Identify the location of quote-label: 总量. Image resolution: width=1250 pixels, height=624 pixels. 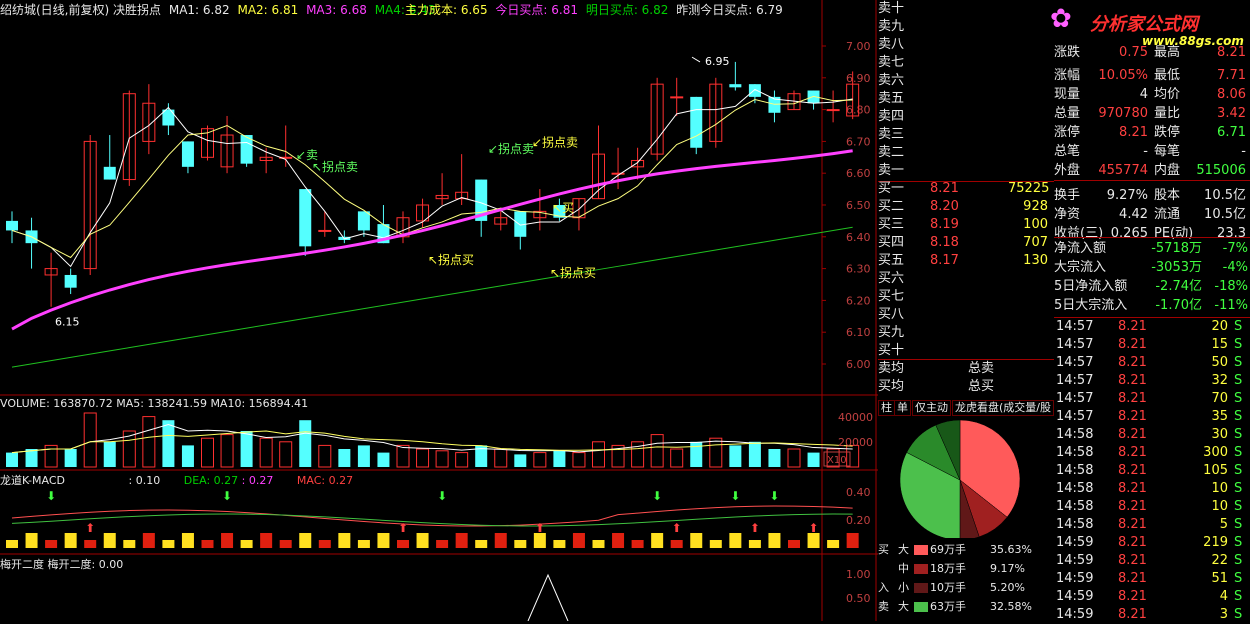
(1067, 113).